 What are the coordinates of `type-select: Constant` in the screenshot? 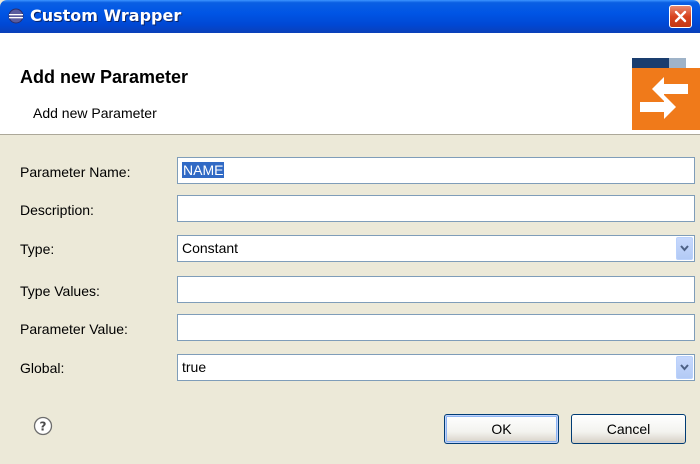 It's located at (436, 248).